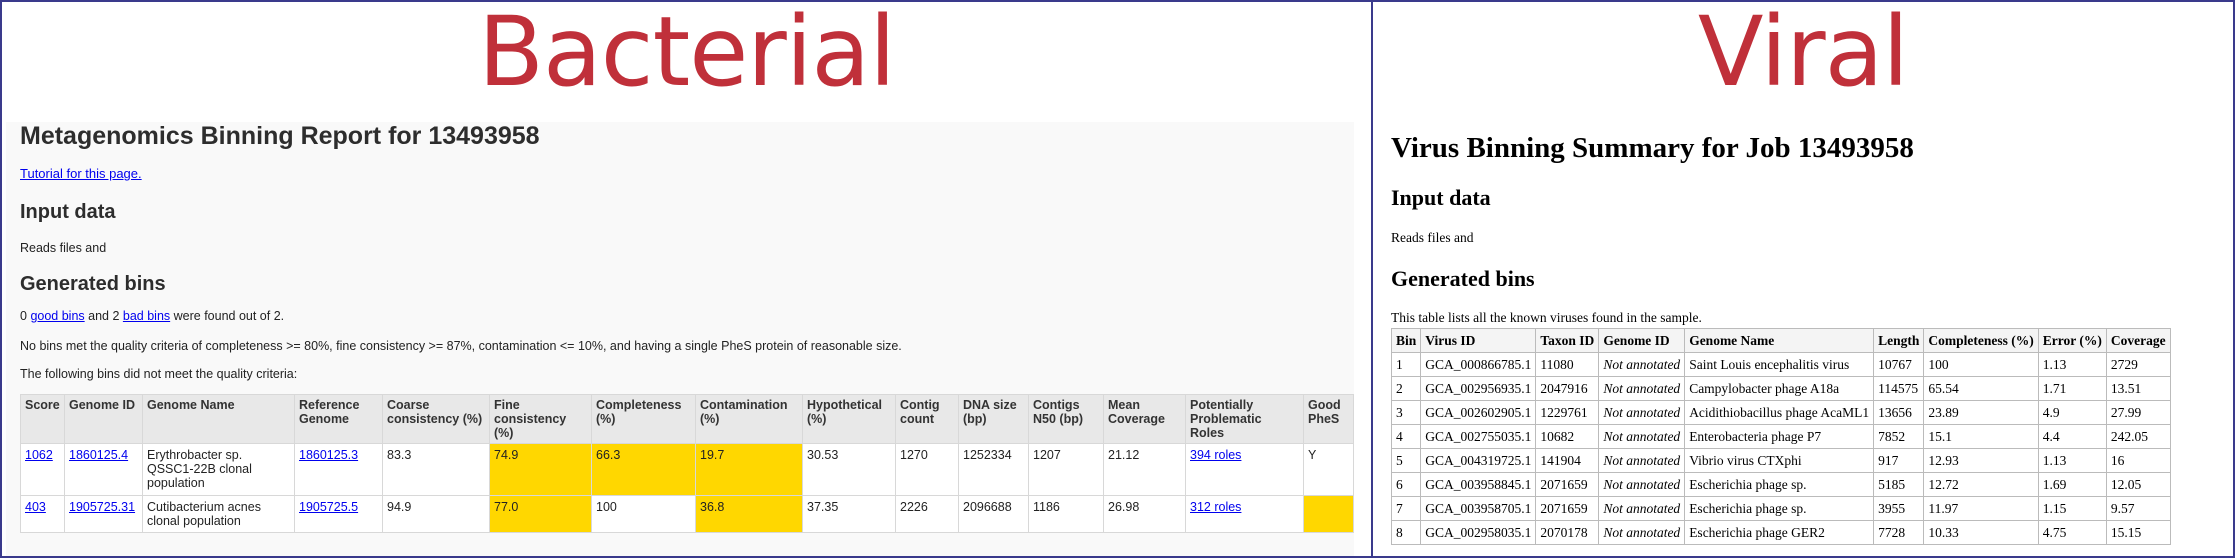 This screenshot has height=558, width=2235. I want to click on col-good-phes: Good PheS, so click(1328, 419).